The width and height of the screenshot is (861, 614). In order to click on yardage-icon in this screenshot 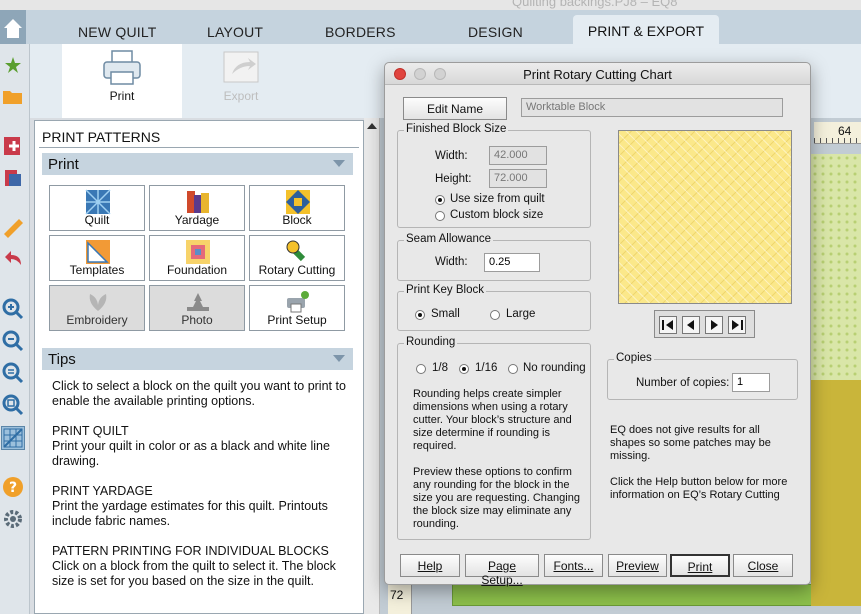, I will do `click(198, 202)`.